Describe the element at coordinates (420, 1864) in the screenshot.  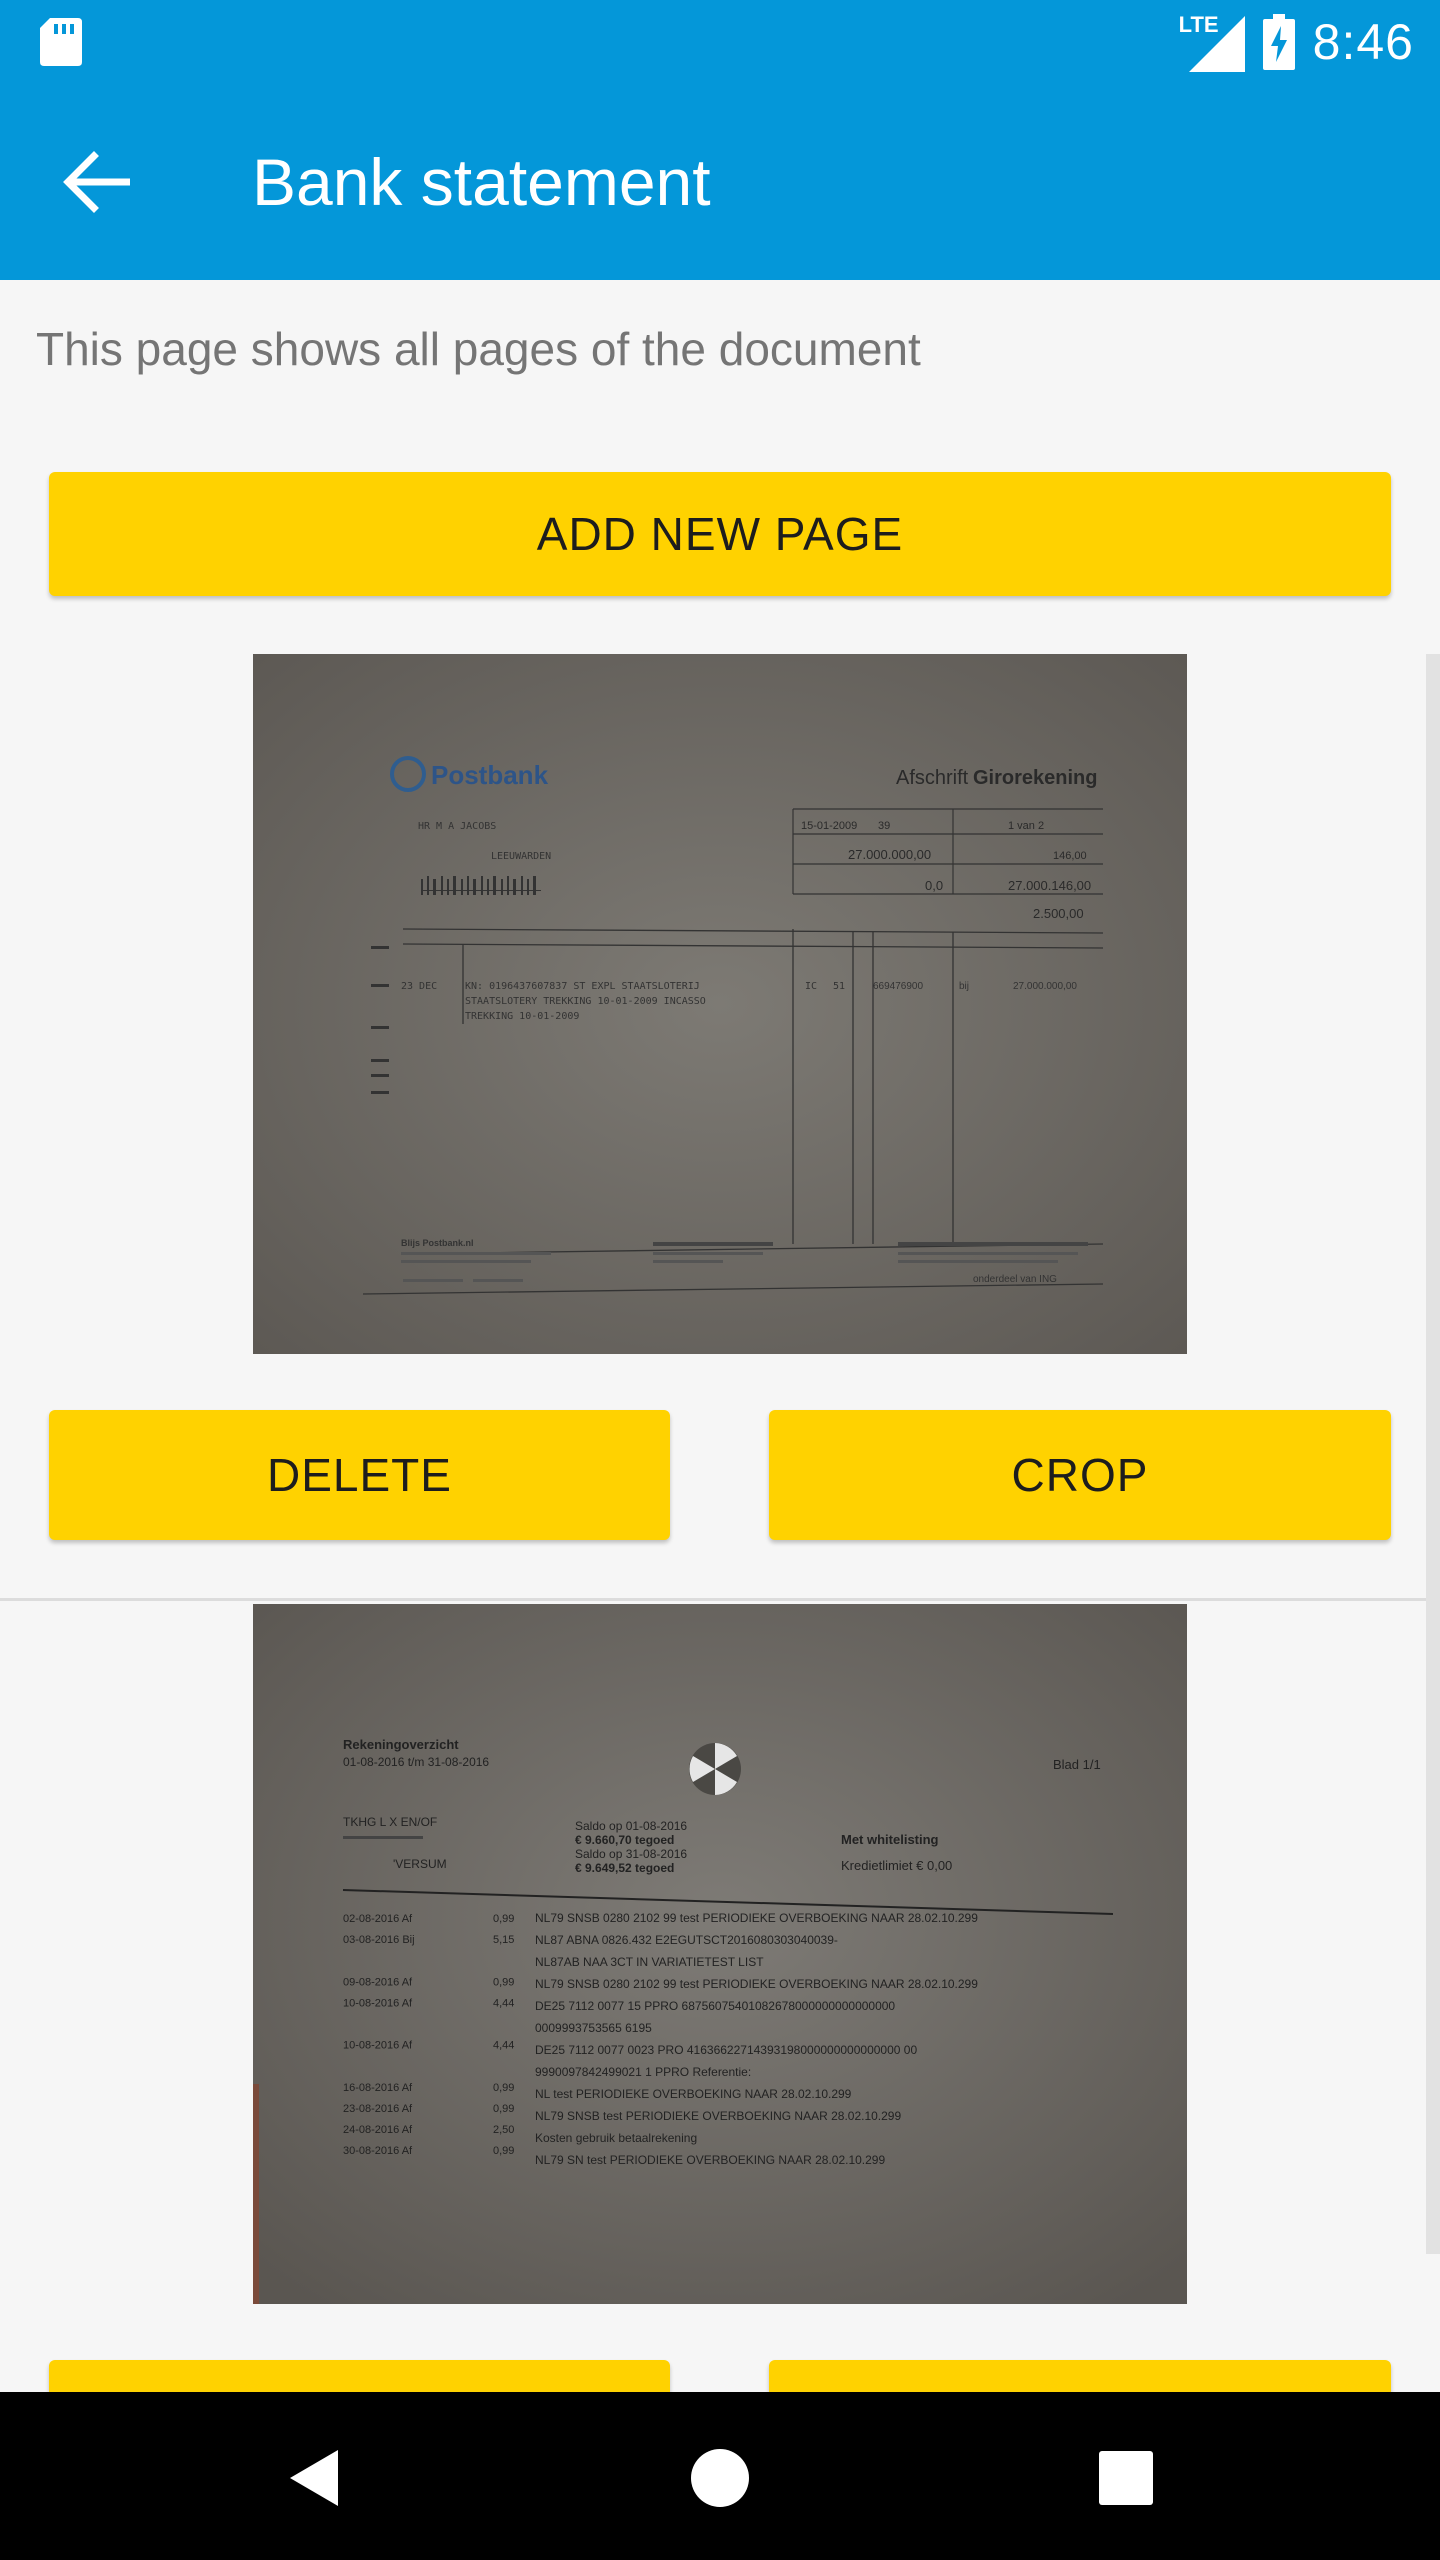
I see `svg-text: 'VERSUM` at that location.